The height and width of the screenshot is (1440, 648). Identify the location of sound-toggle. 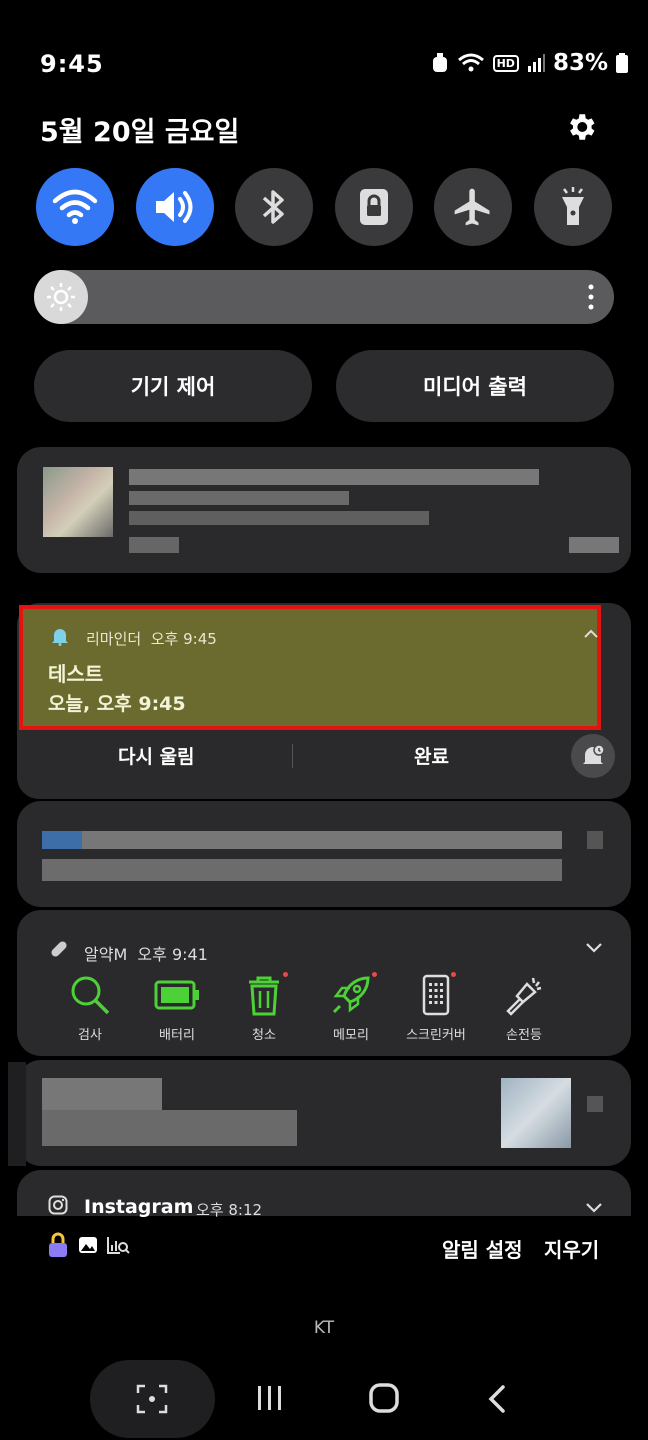
(174, 207).